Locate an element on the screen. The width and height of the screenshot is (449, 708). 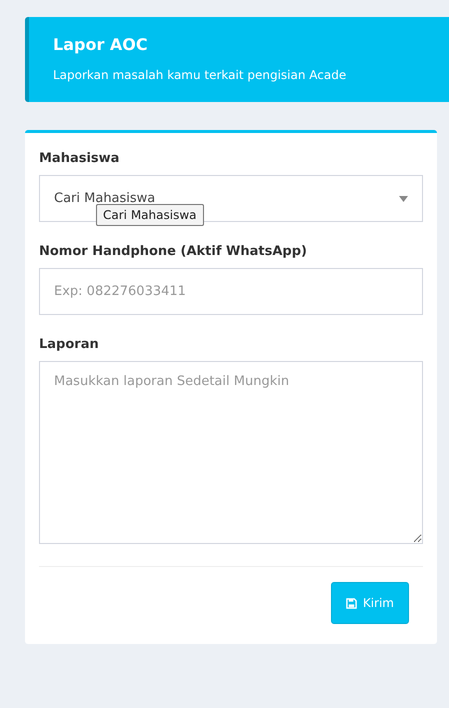
page-title: Lapor AOC is located at coordinates (101, 44).